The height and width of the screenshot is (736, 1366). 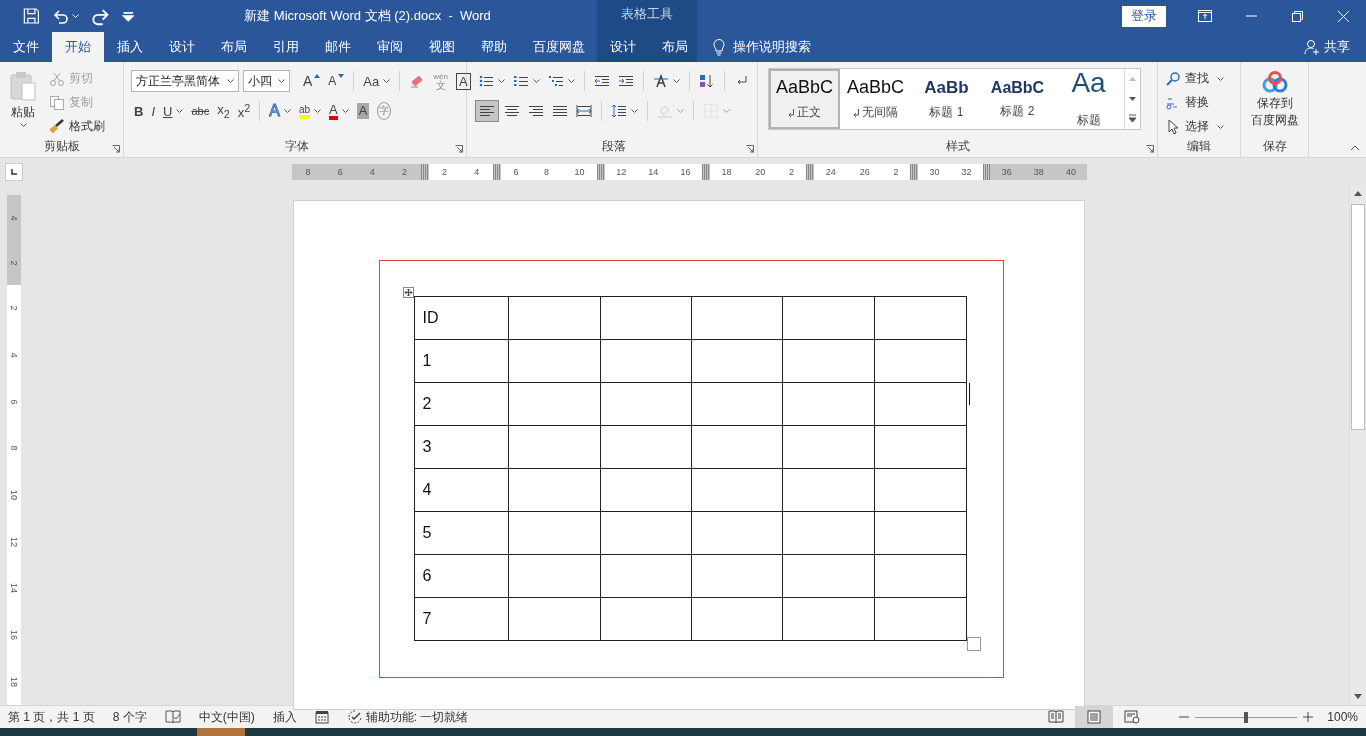 What do you see at coordinates (461, 576) in the screenshot?
I see `table-cell: 6` at bounding box center [461, 576].